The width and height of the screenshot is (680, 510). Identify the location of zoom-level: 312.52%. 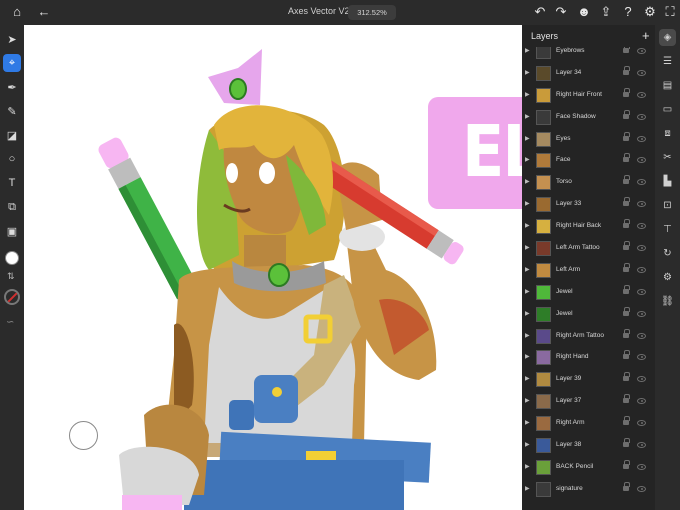
(372, 12).